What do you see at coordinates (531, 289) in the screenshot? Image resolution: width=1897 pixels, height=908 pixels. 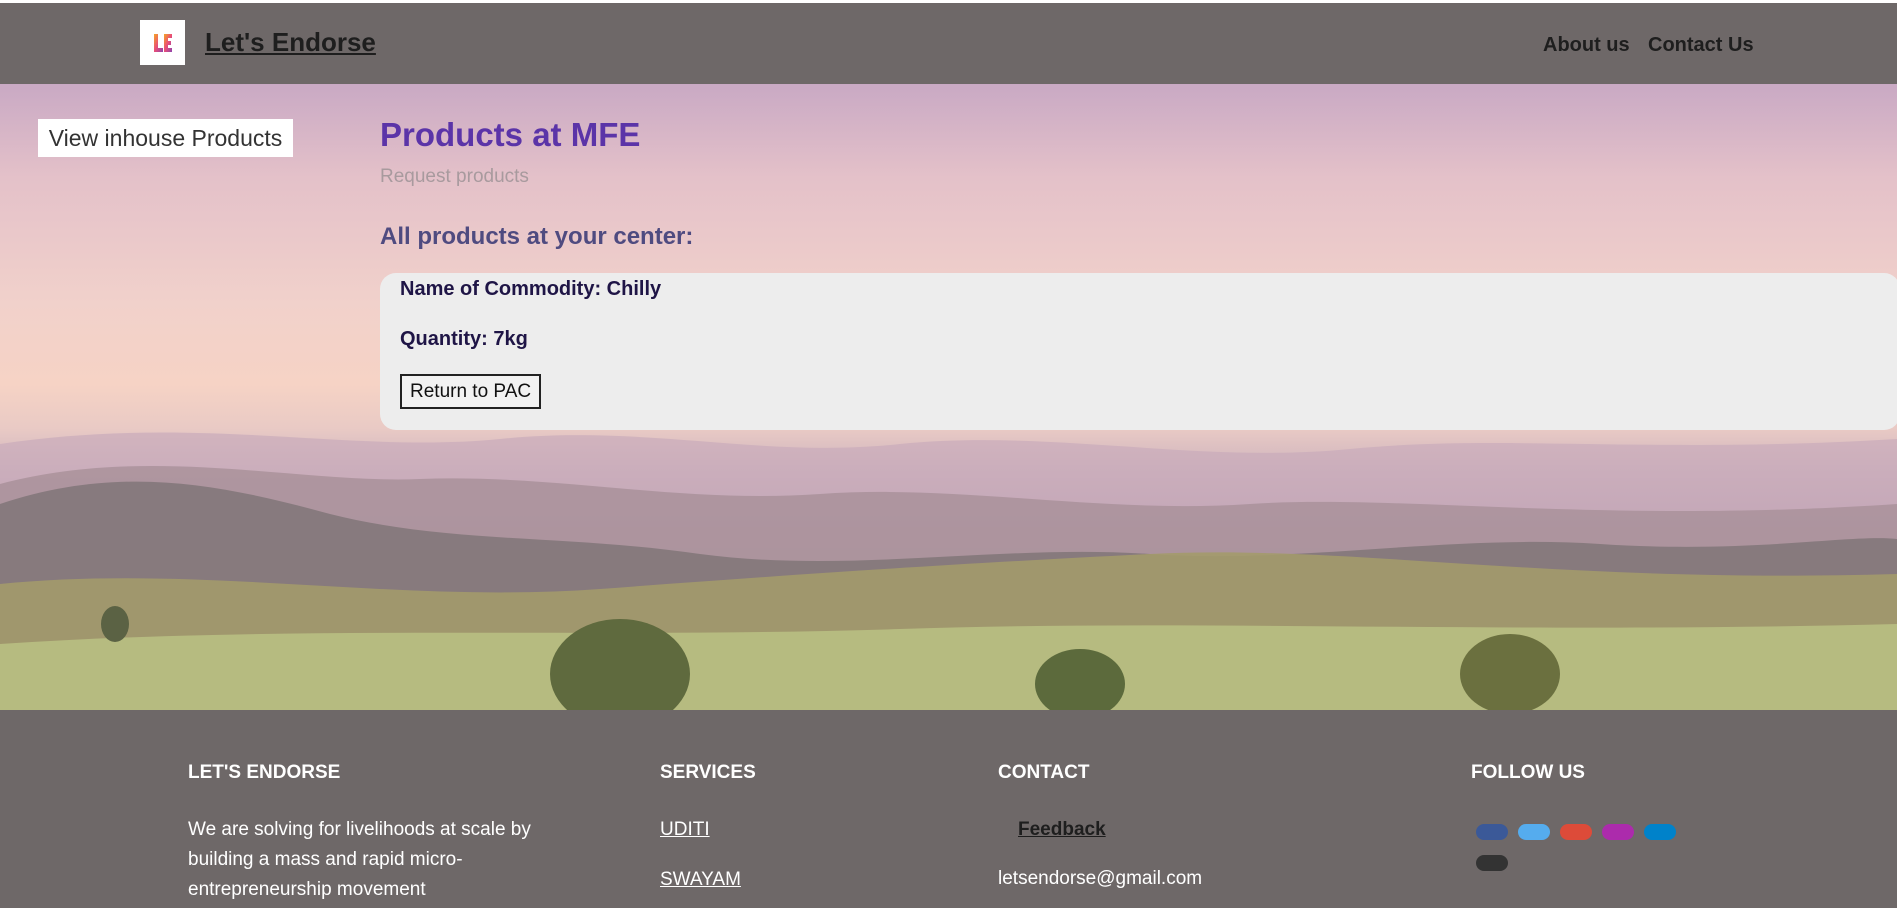 I see `commodity-name: Name of Commodity: Chilly` at bounding box center [531, 289].